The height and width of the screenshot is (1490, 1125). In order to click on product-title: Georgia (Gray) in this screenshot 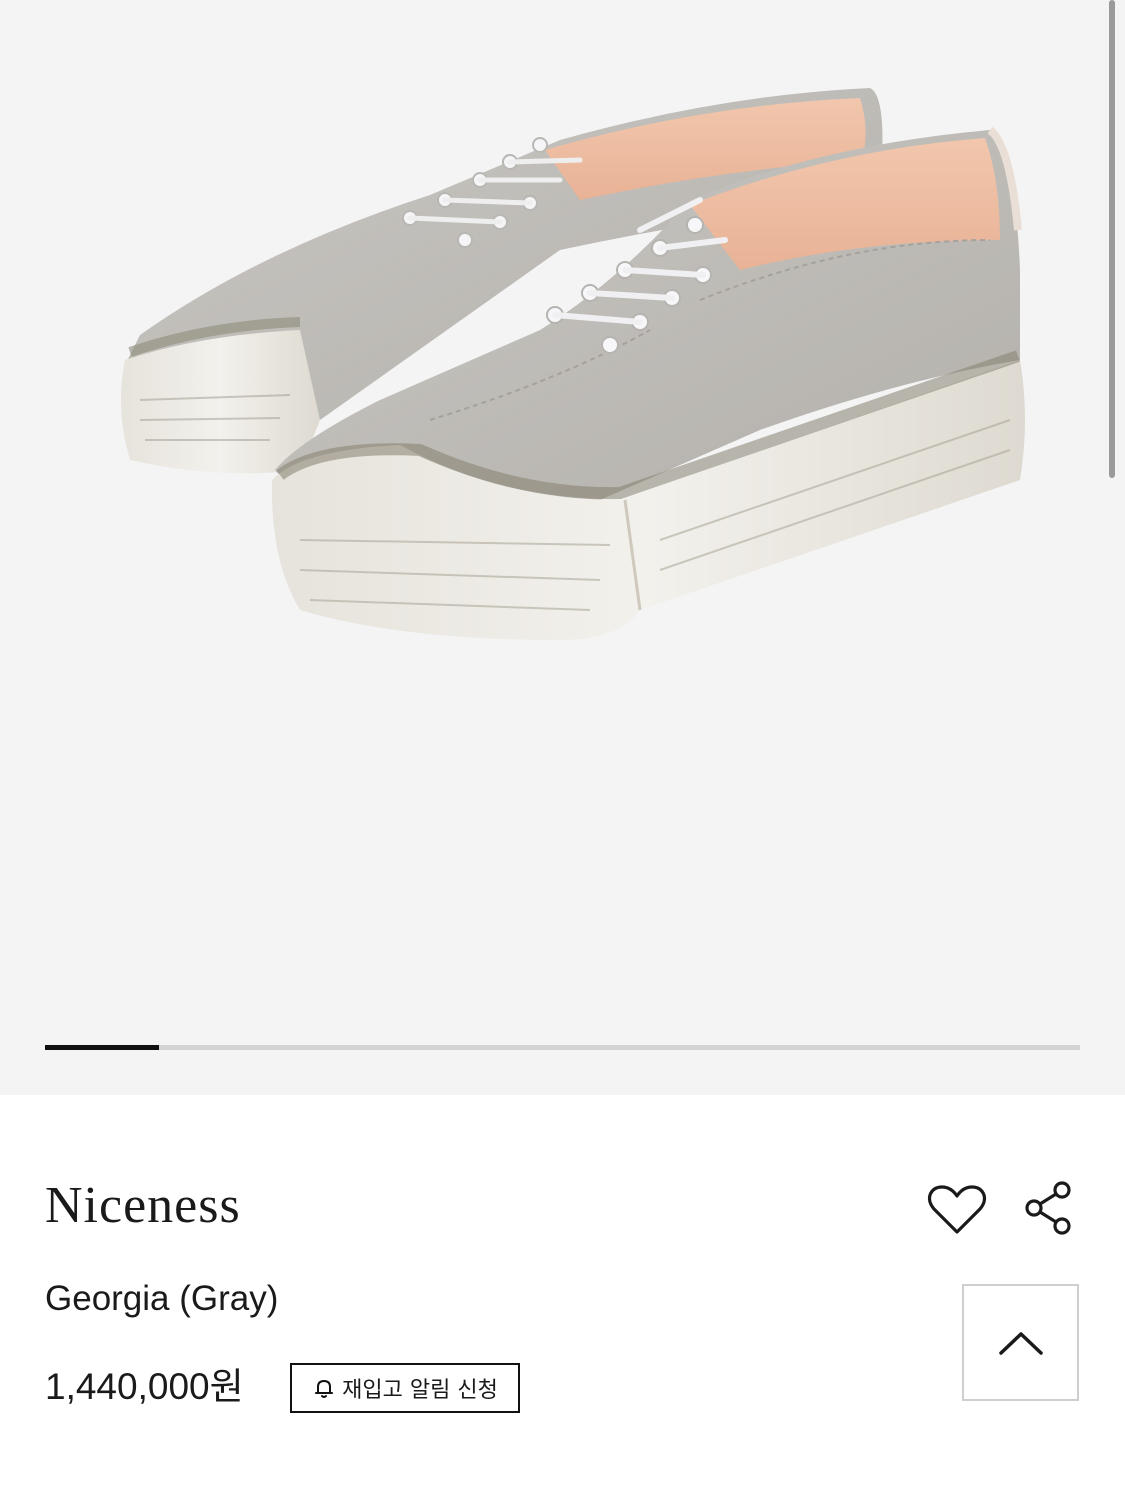, I will do `click(162, 1298)`.